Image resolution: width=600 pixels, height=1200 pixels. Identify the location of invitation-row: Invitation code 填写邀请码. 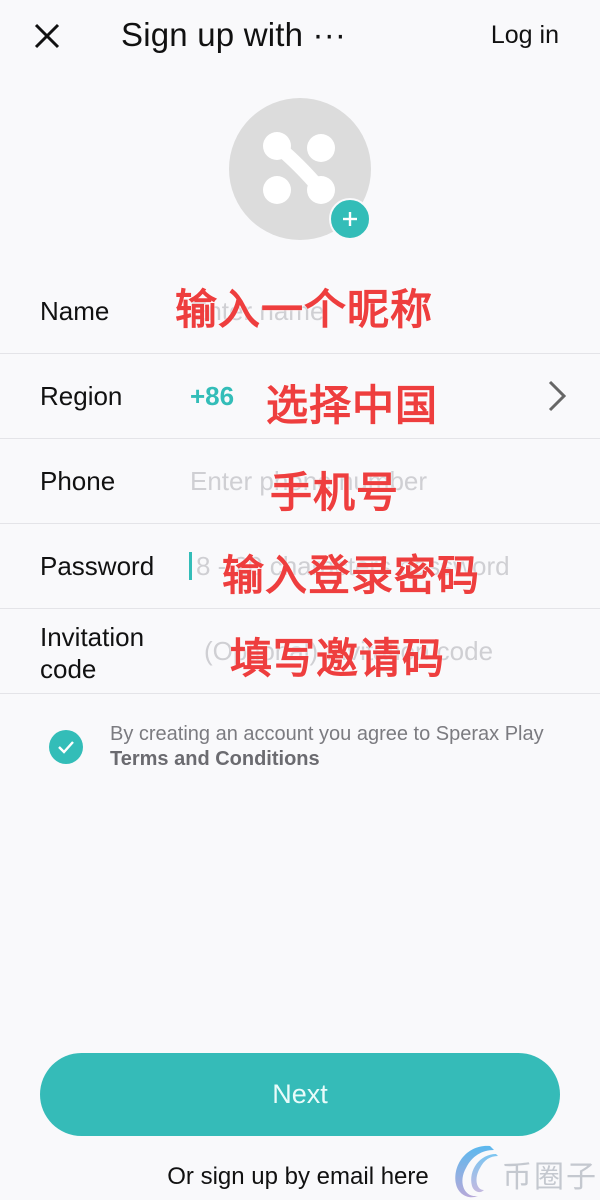
(300, 651).